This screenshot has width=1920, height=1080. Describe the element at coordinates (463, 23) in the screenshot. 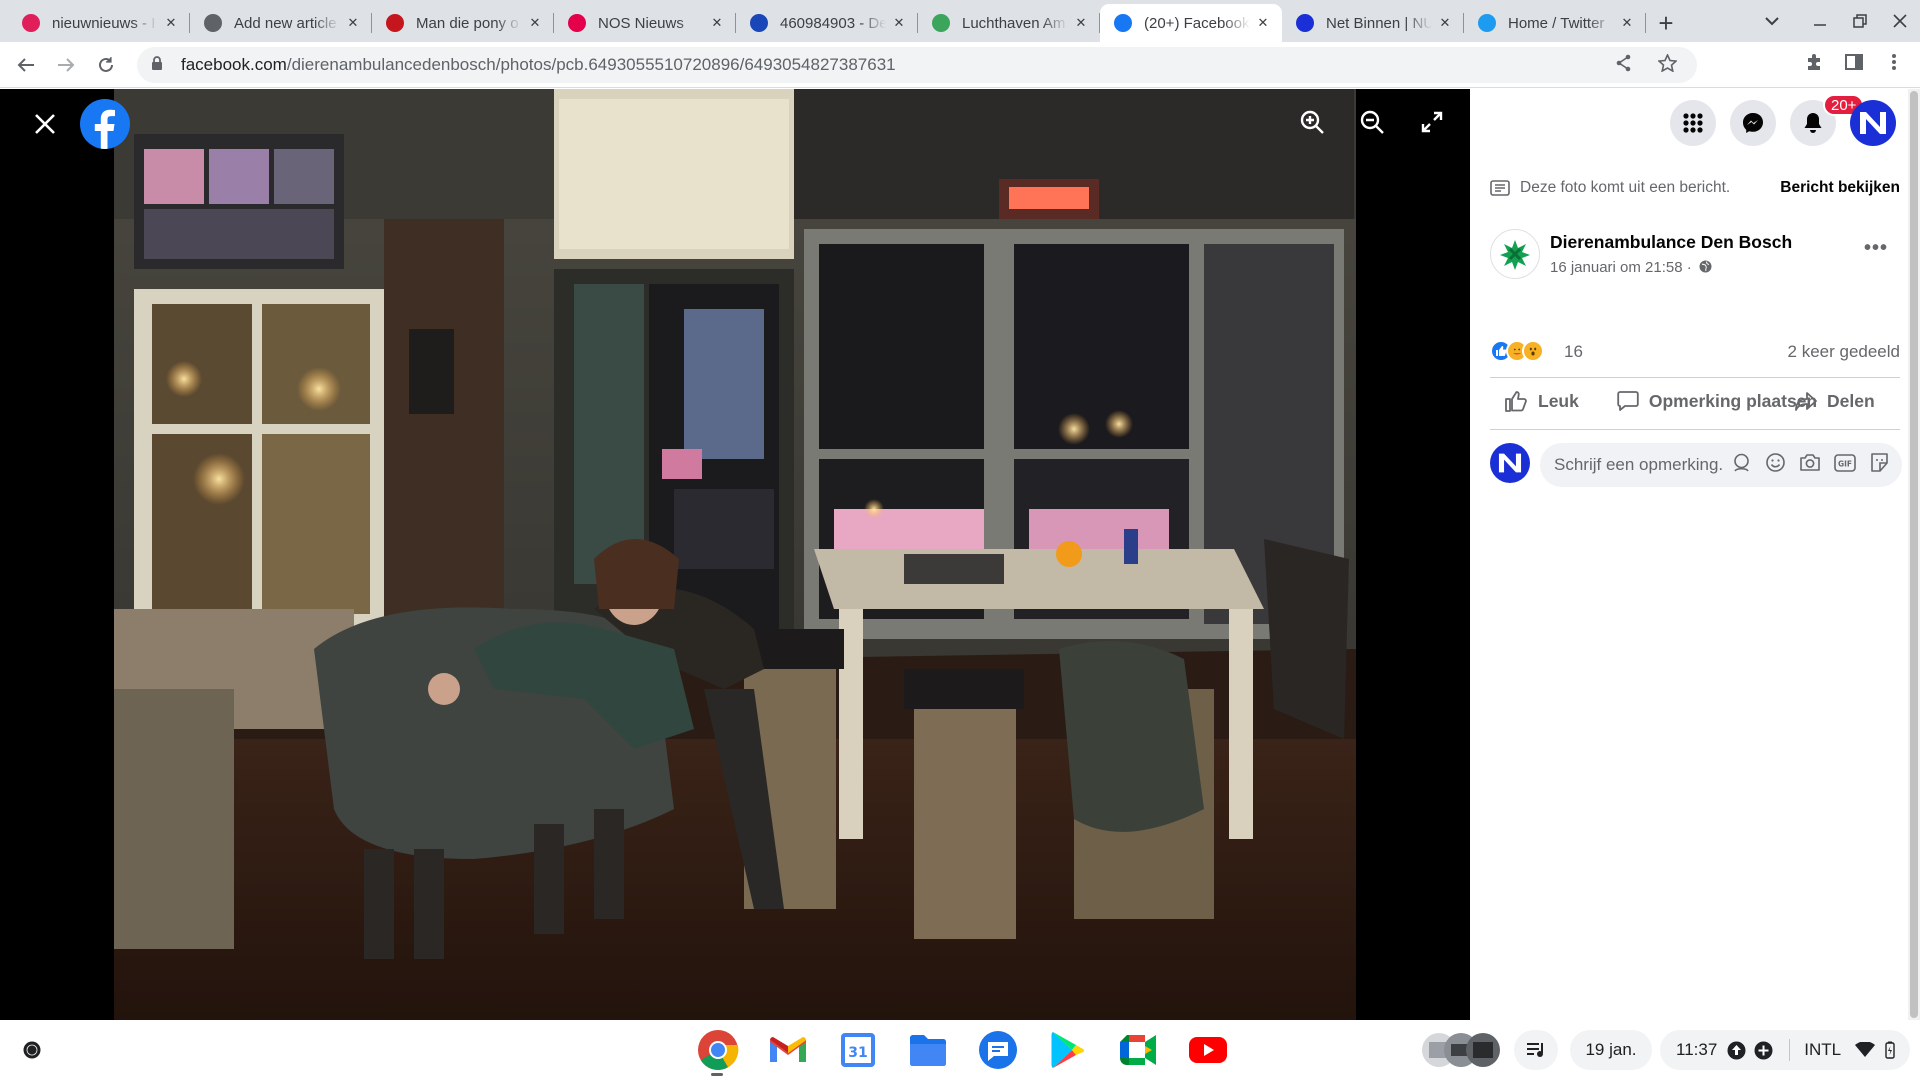

I see `browser-tab: Man die pony o ✕` at that location.